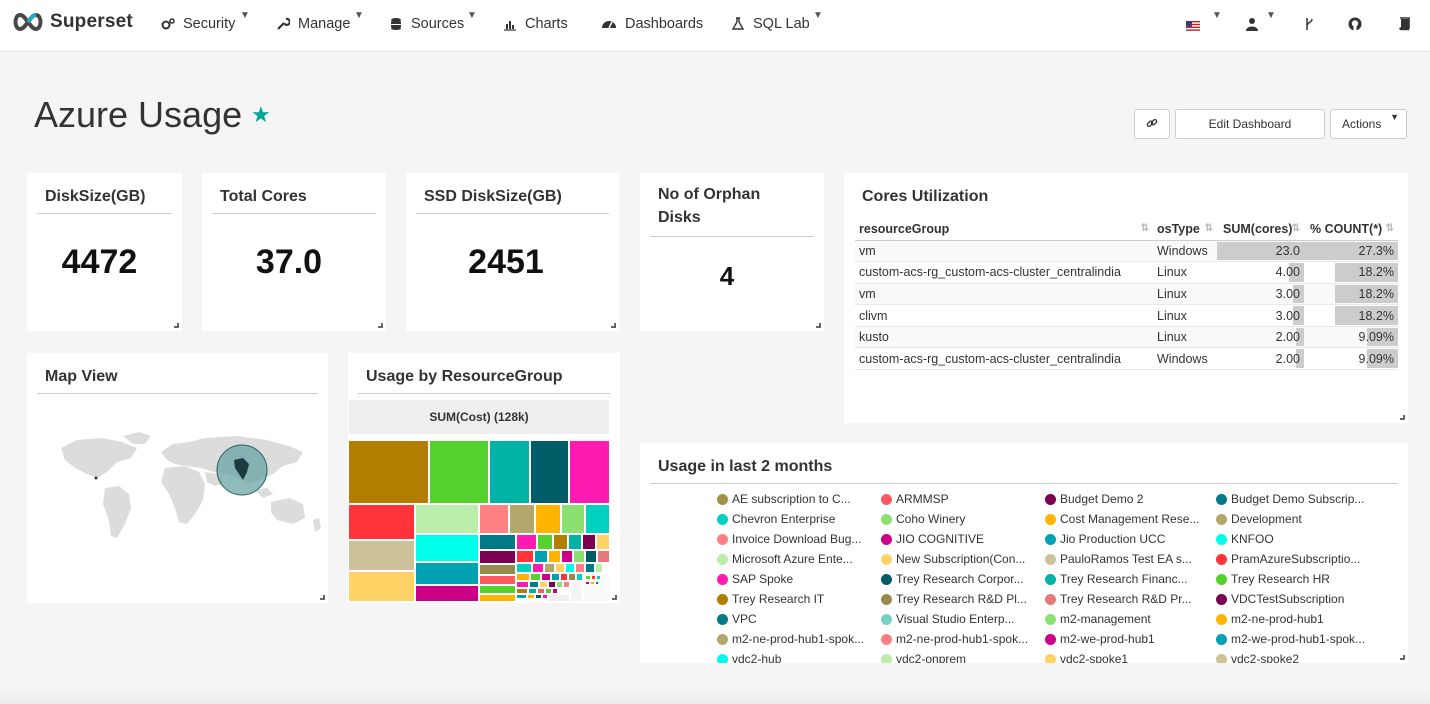  I want to click on legend-item: VDCTestSubscription, so click(1280, 599).